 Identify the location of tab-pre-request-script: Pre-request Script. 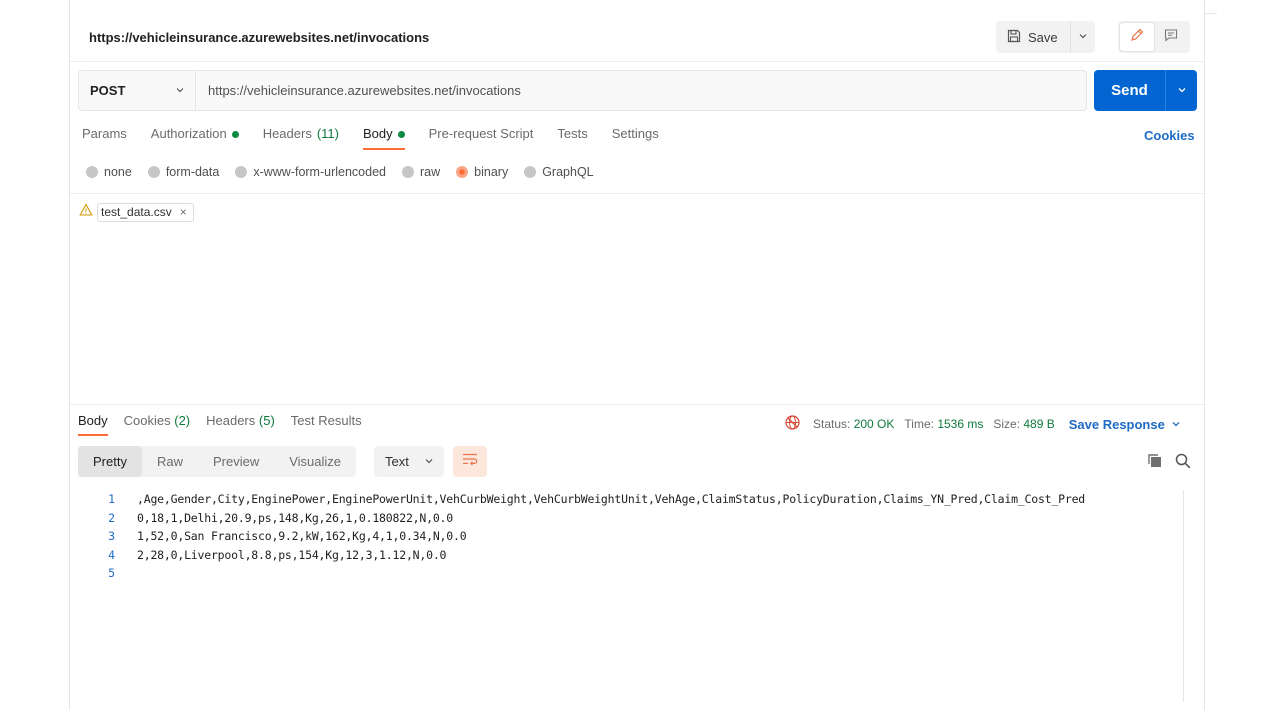
(481, 139).